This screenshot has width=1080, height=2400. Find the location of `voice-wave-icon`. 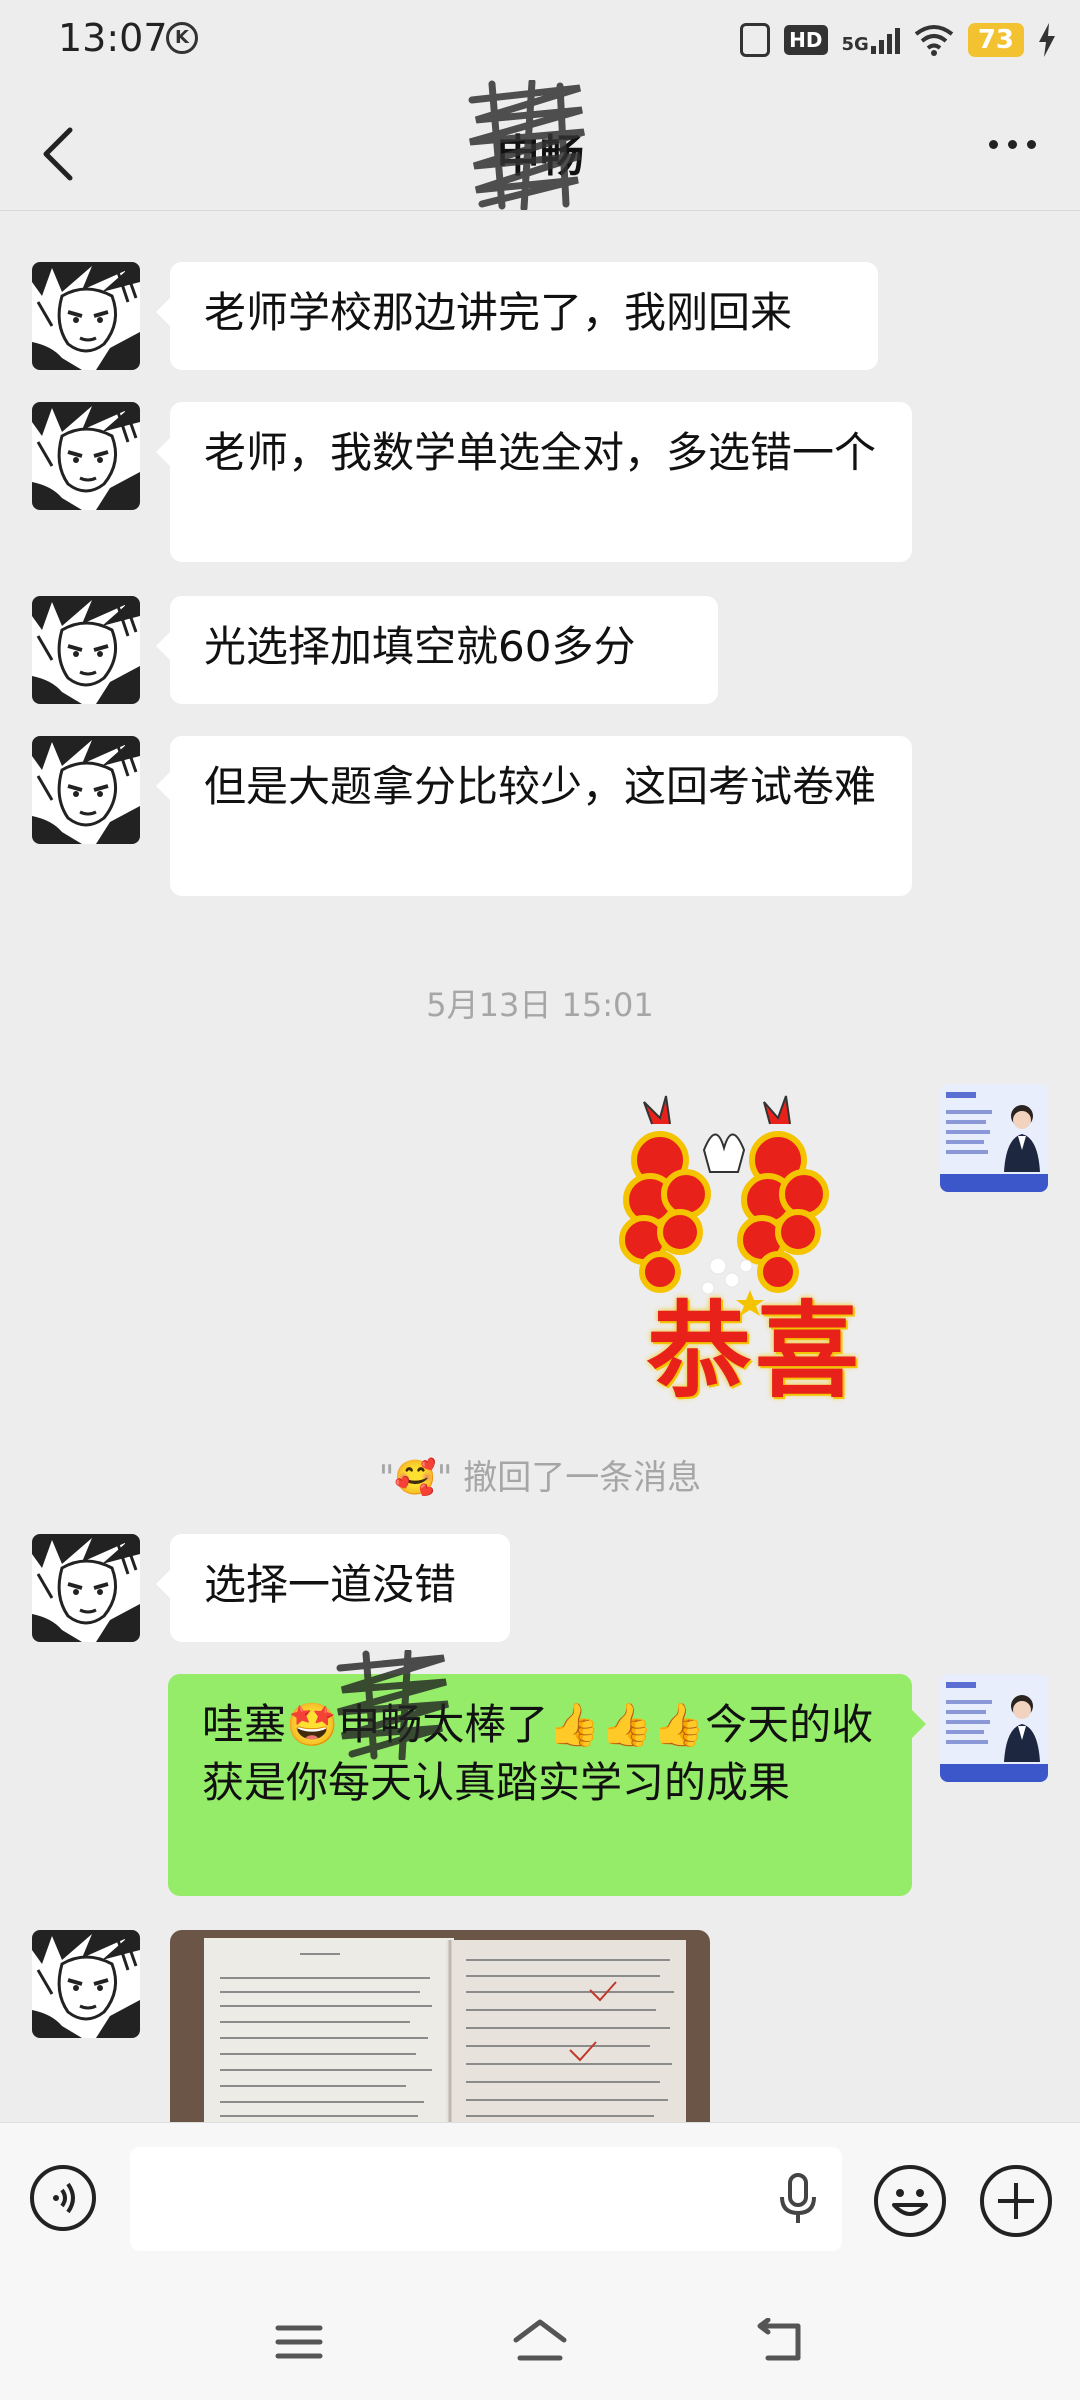

voice-wave-icon is located at coordinates (64, 2198).